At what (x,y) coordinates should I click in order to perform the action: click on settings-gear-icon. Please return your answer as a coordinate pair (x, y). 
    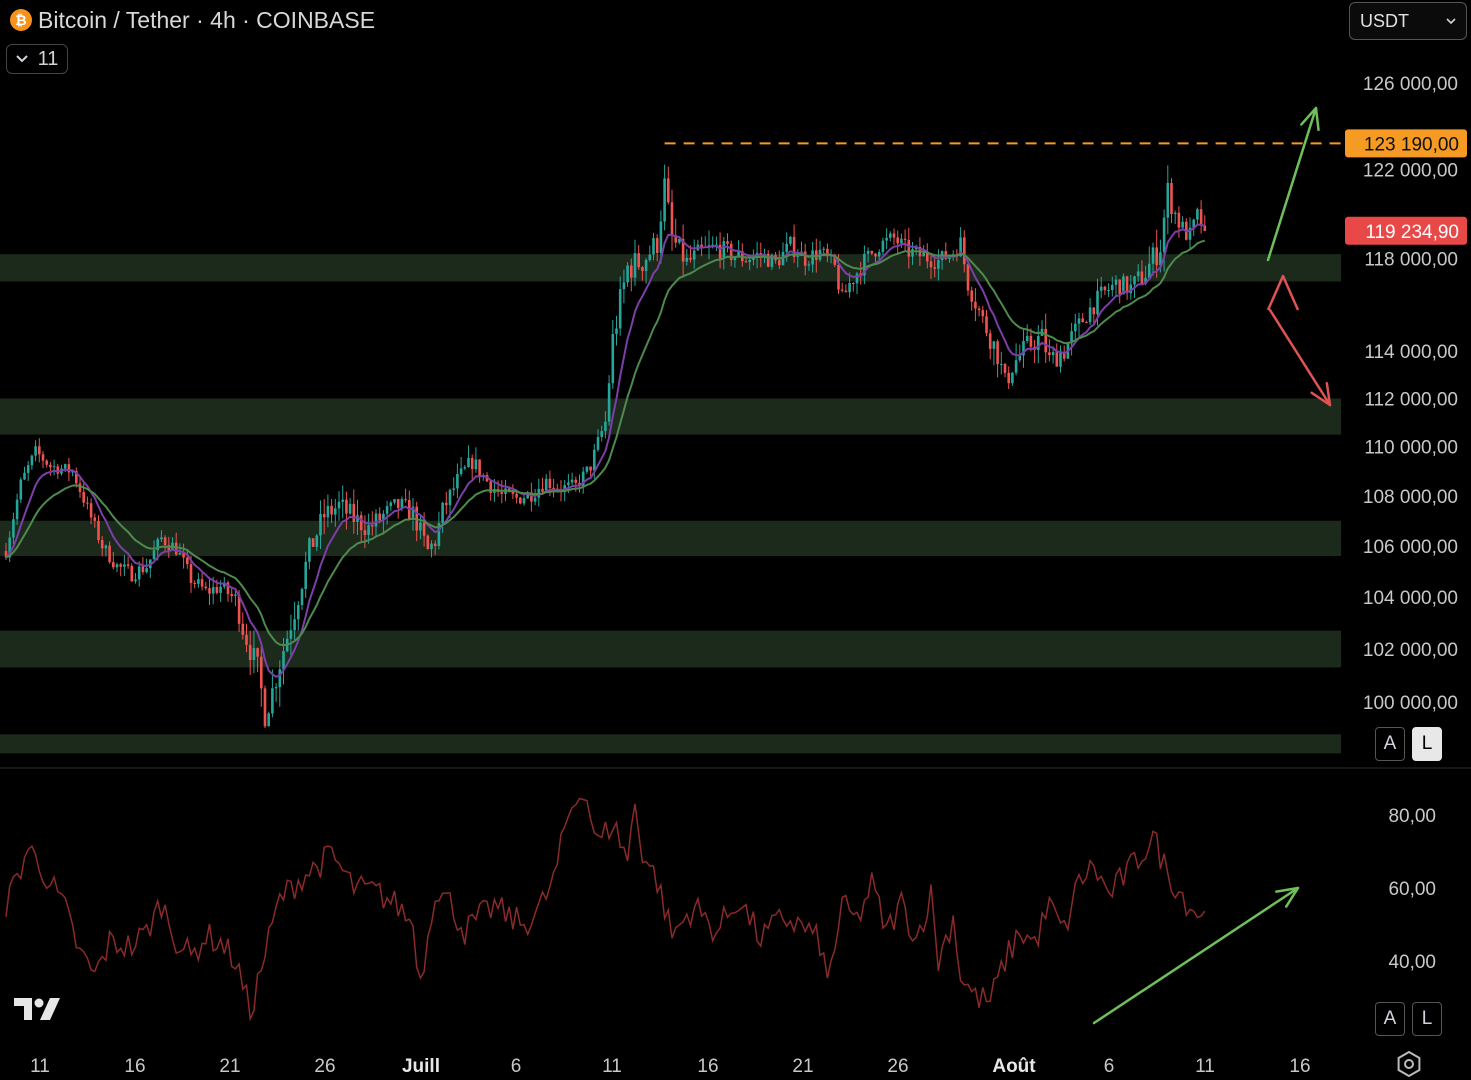
    Looking at the image, I should click on (1409, 1064).